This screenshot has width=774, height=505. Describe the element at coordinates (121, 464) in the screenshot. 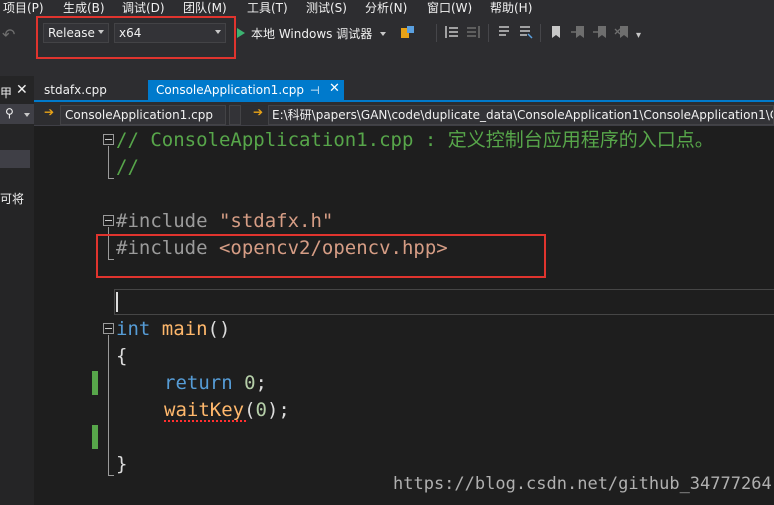

I see `code-line-12: }` at that location.